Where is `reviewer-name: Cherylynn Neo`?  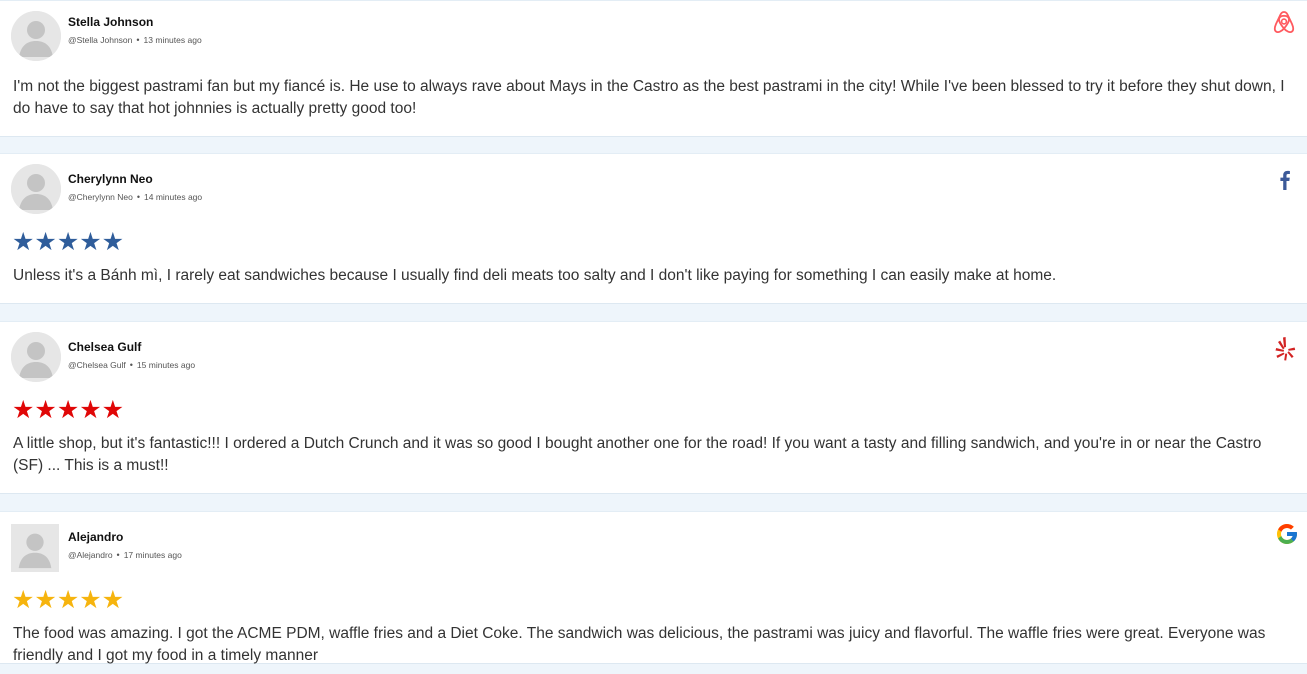
reviewer-name: Cherylynn Neo is located at coordinates (110, 179).